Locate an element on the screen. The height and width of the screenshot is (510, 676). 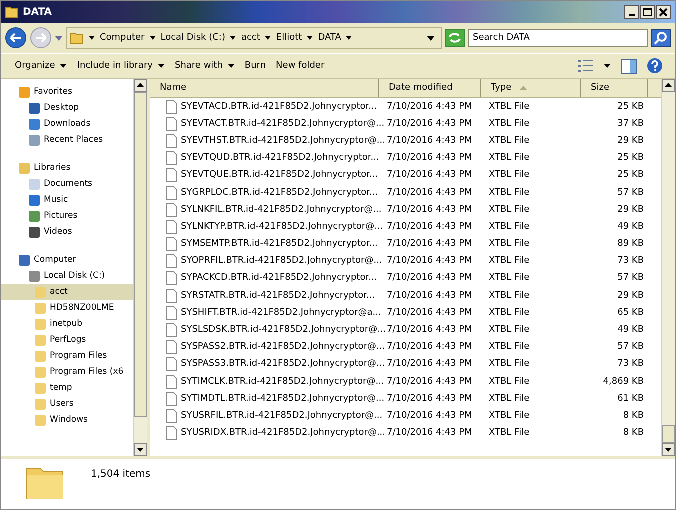
toolbar-button: Share with is located at coordinates (204, 66).